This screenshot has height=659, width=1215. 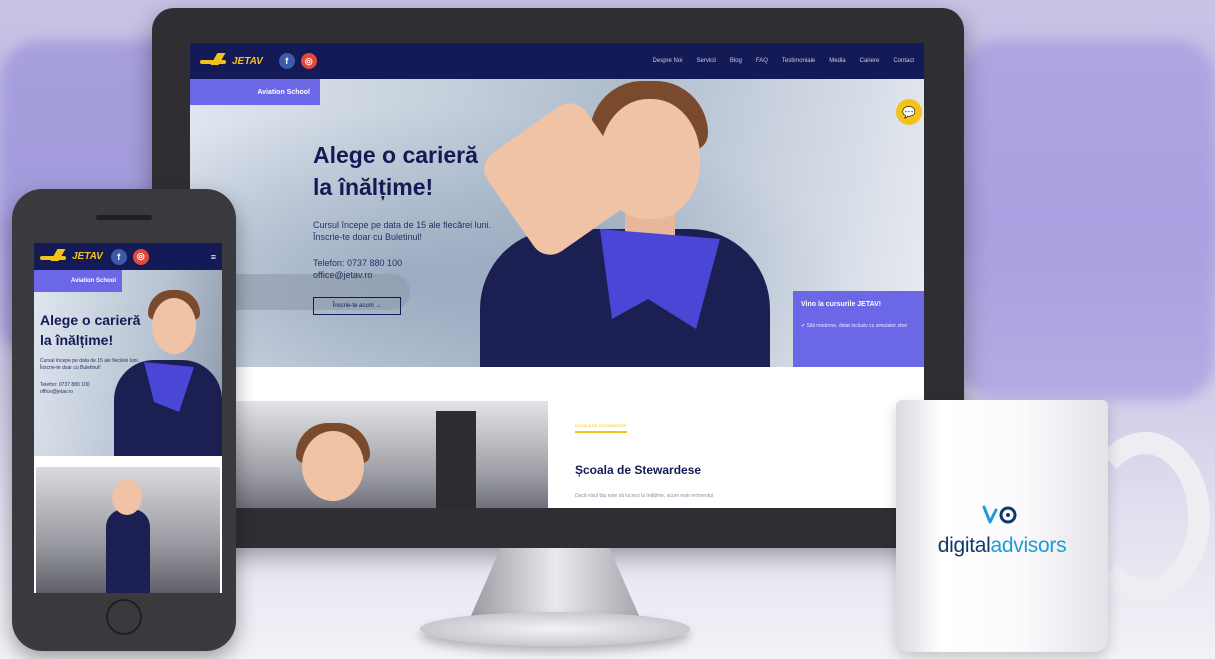 What do you see at coordinates (65, 392) in the screenshot?
I see `phone-email: office@jetav.ro` at bounding box center [65, 392].